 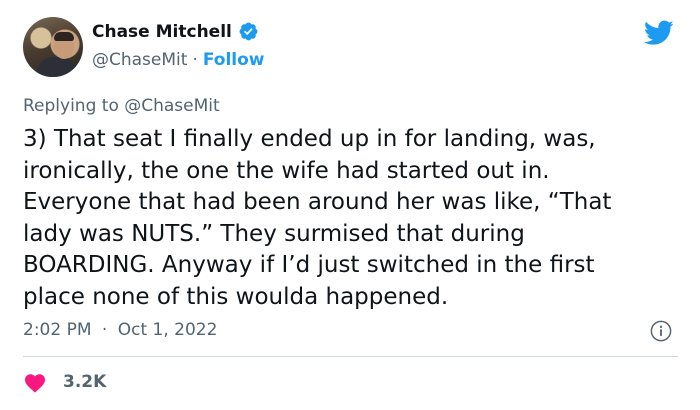 What do you see at coordinates (121, 106) in the screenshot?
I see `replying-to: Replying to @ChaseMit` at bounding box center [121, 106].